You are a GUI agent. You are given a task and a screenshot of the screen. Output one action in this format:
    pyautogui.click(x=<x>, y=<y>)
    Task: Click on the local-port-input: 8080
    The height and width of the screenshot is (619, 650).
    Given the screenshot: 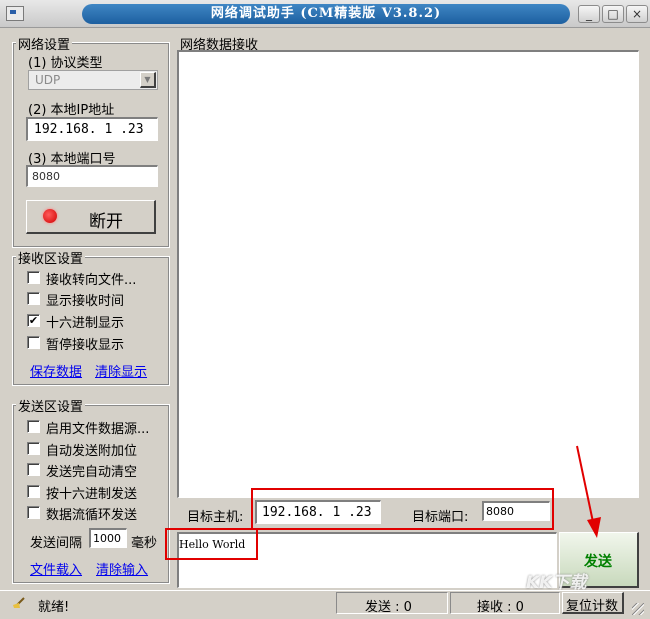 What is the action you would take?
    pyautogui.click(x=92, y=176)
    